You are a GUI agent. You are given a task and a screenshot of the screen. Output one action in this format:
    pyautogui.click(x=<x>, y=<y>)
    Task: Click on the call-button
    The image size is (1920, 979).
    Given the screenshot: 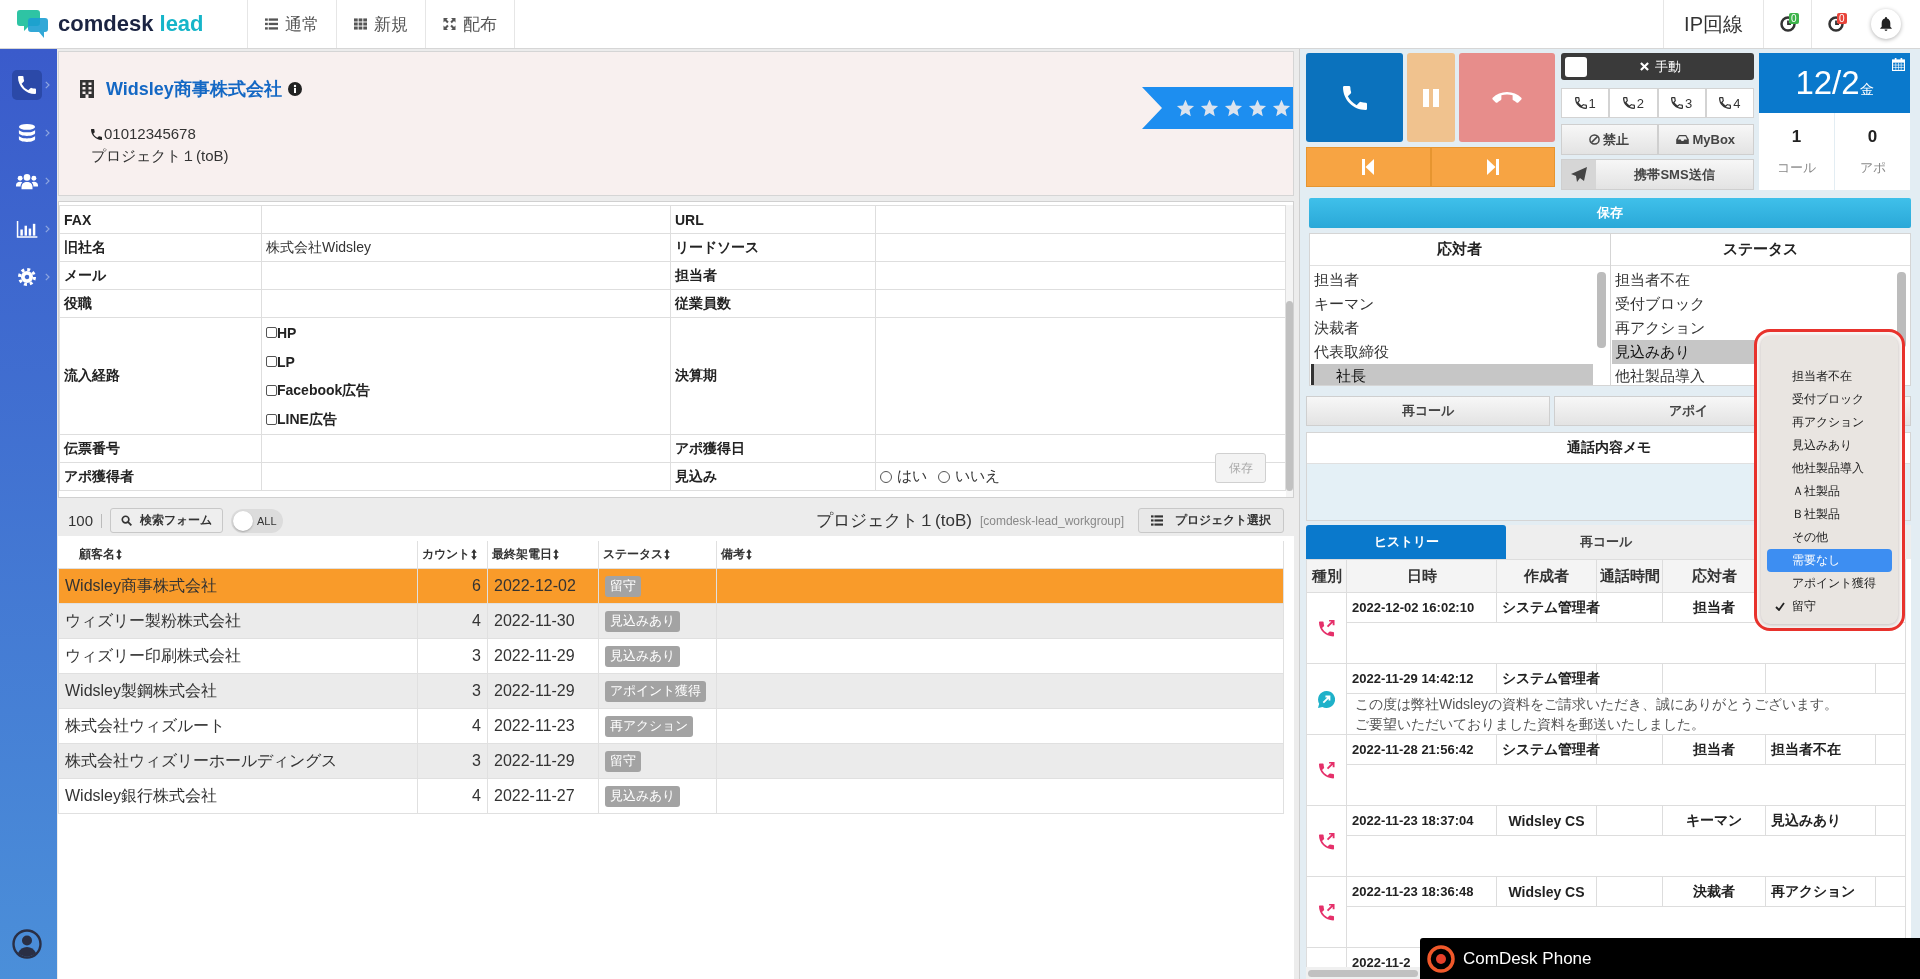 What is the action you would take?
    pyautogui.click(x=1354, y=97)
    